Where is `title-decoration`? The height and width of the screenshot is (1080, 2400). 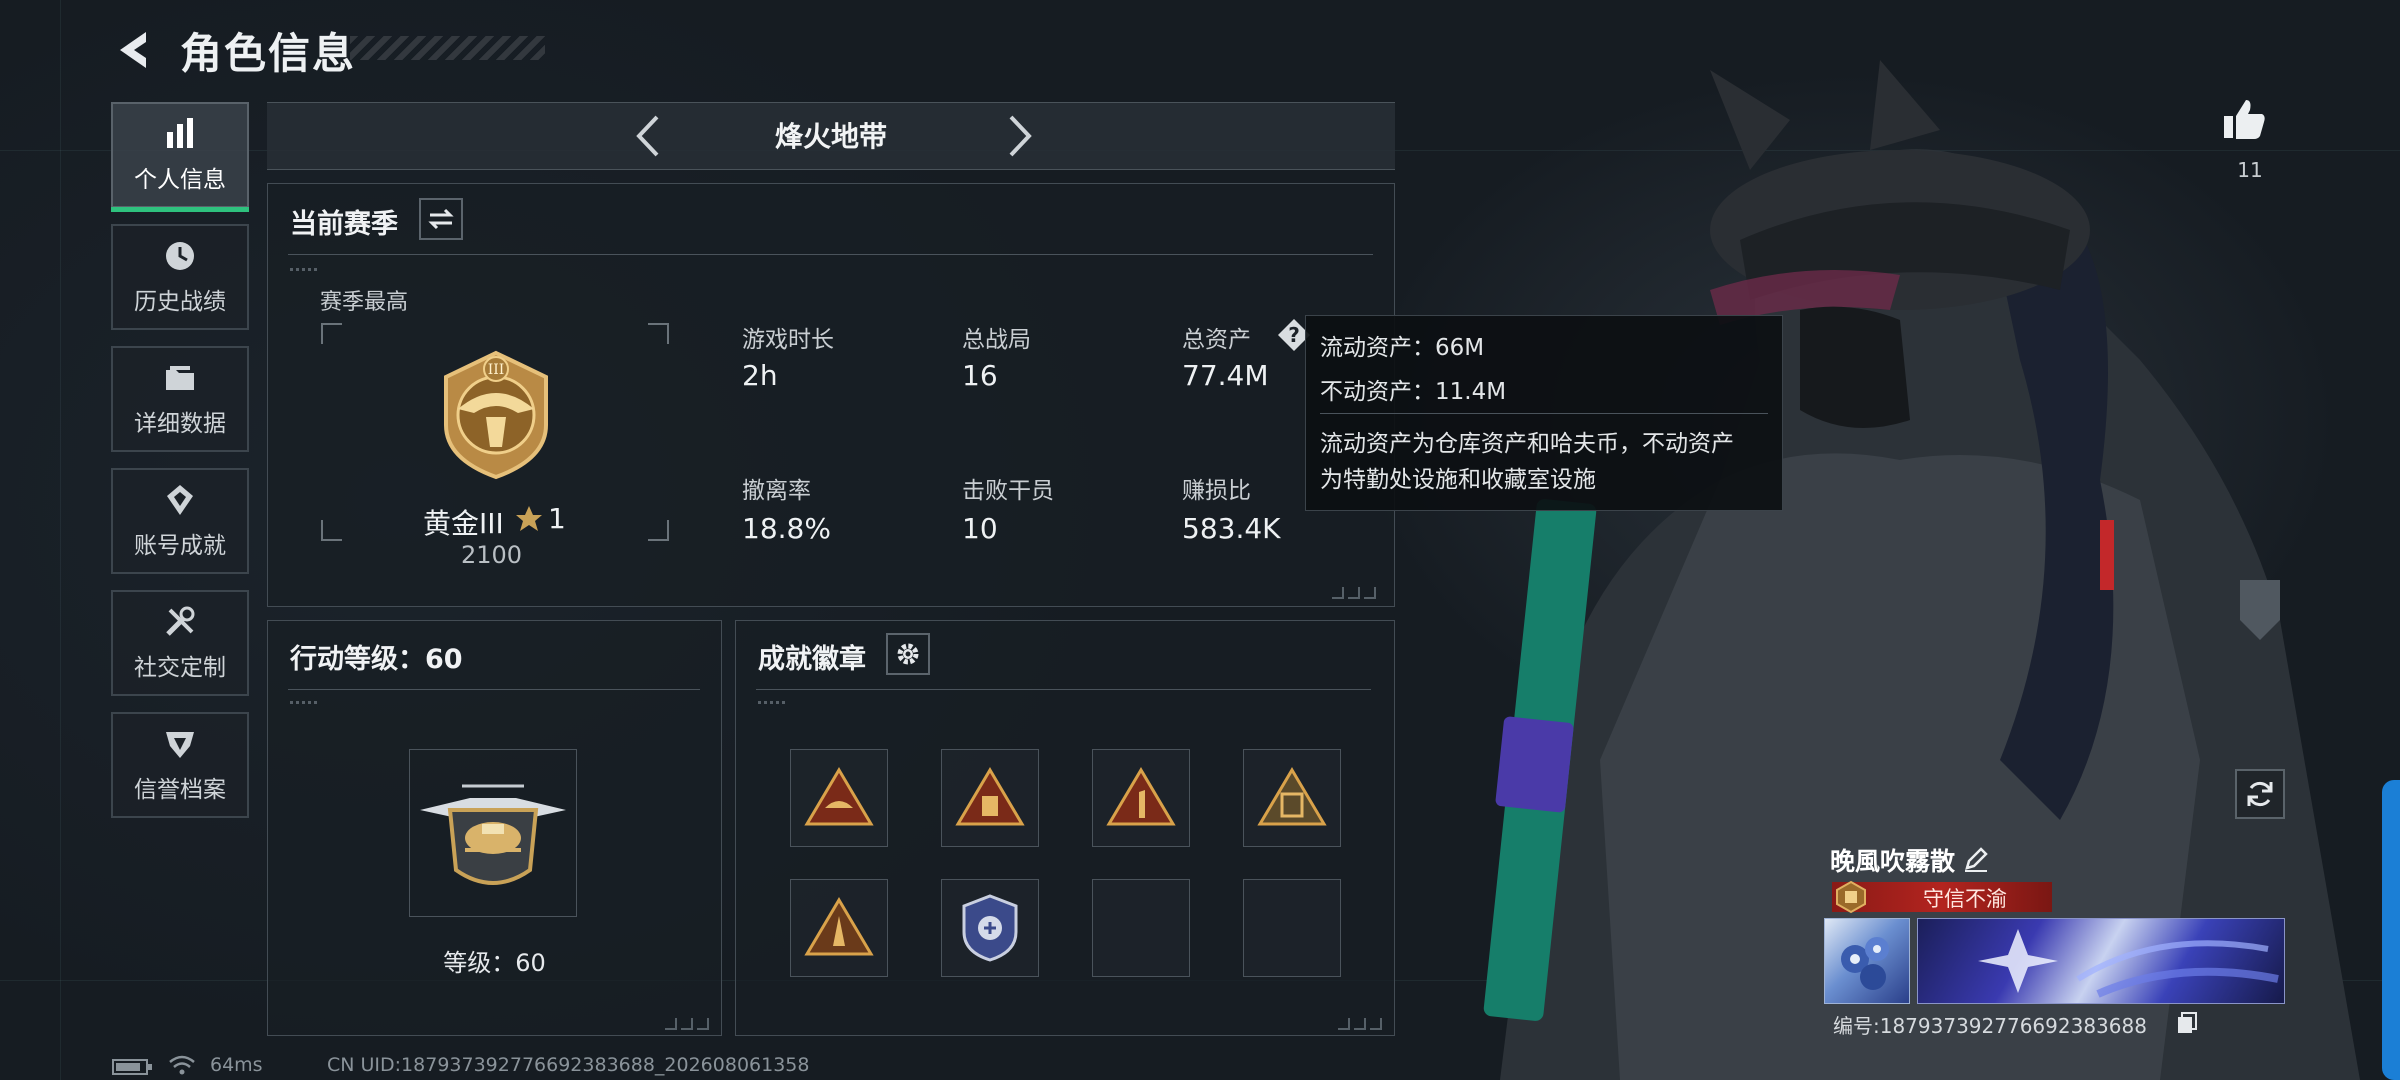
title-decoration is located at coordinates (447, 48).